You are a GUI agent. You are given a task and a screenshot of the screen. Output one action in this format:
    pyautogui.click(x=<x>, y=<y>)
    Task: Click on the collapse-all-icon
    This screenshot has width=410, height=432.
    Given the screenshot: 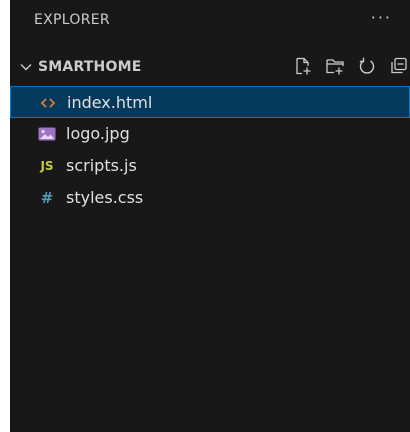 What is the action you would take?
    pyautogui.click(x=399, y=65)
    